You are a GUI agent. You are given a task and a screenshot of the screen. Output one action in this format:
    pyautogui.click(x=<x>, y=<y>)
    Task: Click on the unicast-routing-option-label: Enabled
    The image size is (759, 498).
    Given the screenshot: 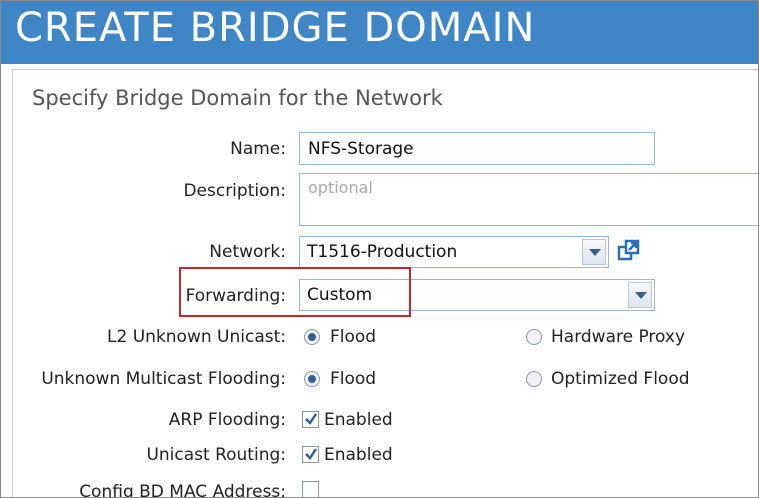 What is the action you would take?
    pyautogui.click(x=358, y=455)
    